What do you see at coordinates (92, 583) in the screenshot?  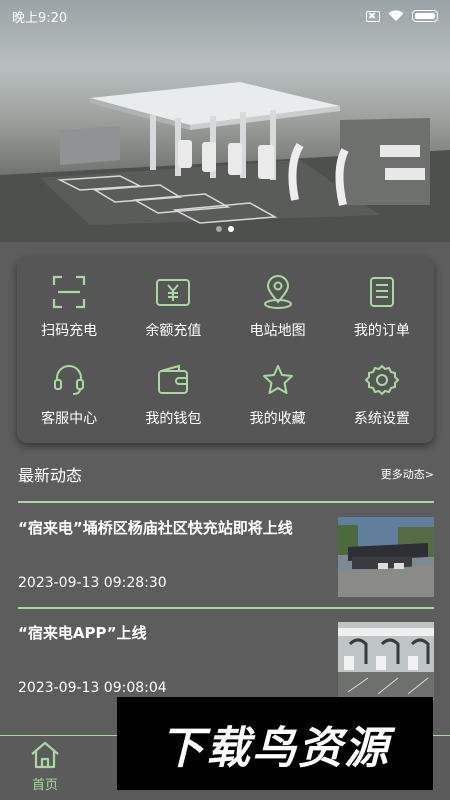 I see `news-date: 2023-09-13 09:28:30` at bounding box center [92, 583].